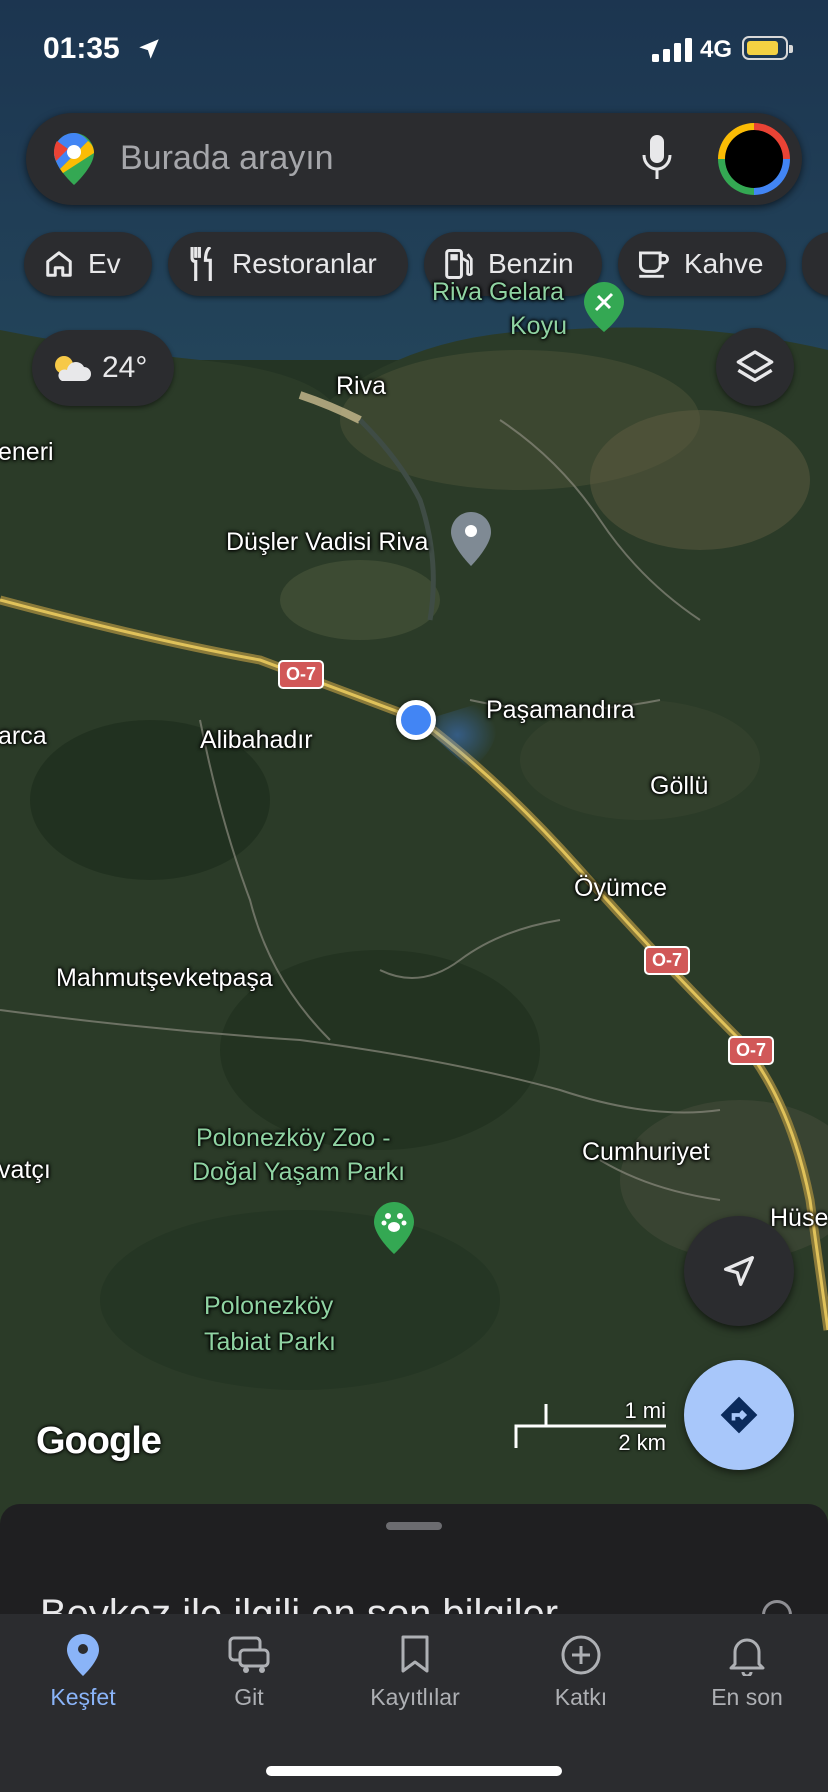  I want to click on tab-go: Git, so click(249, 1669).